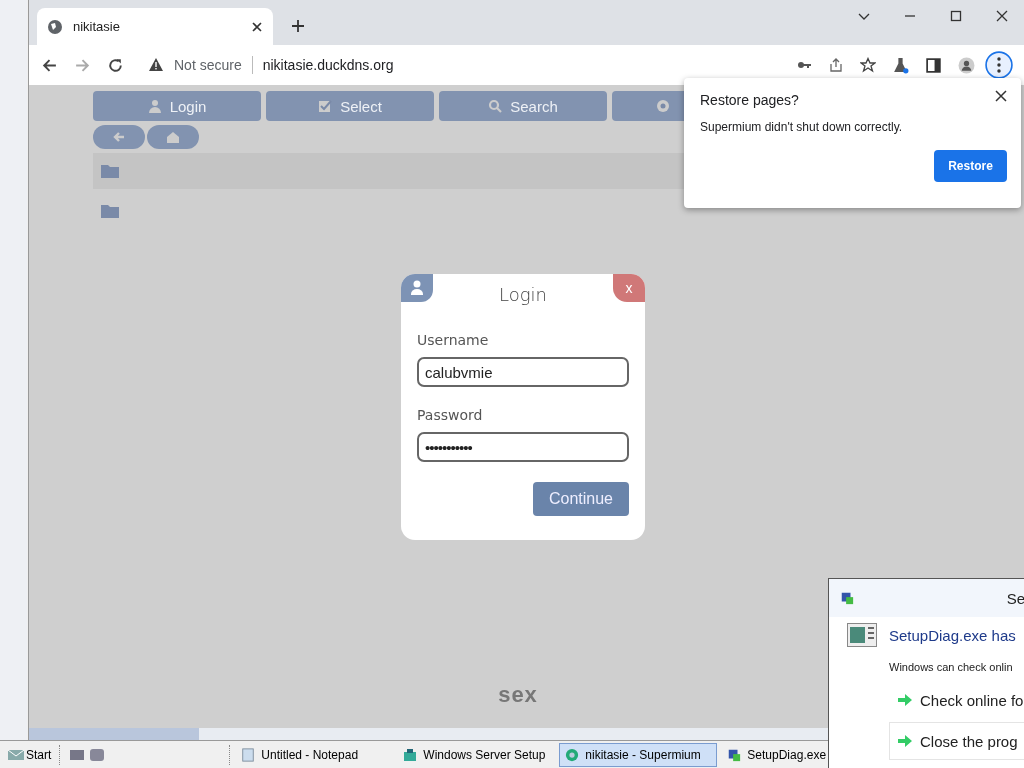 Image resolution: width=1024 pixels, height=768 pixels. Describe the element at coordinates (523, 294) in the screenshot. I see `dialog-title: Login` at that location.